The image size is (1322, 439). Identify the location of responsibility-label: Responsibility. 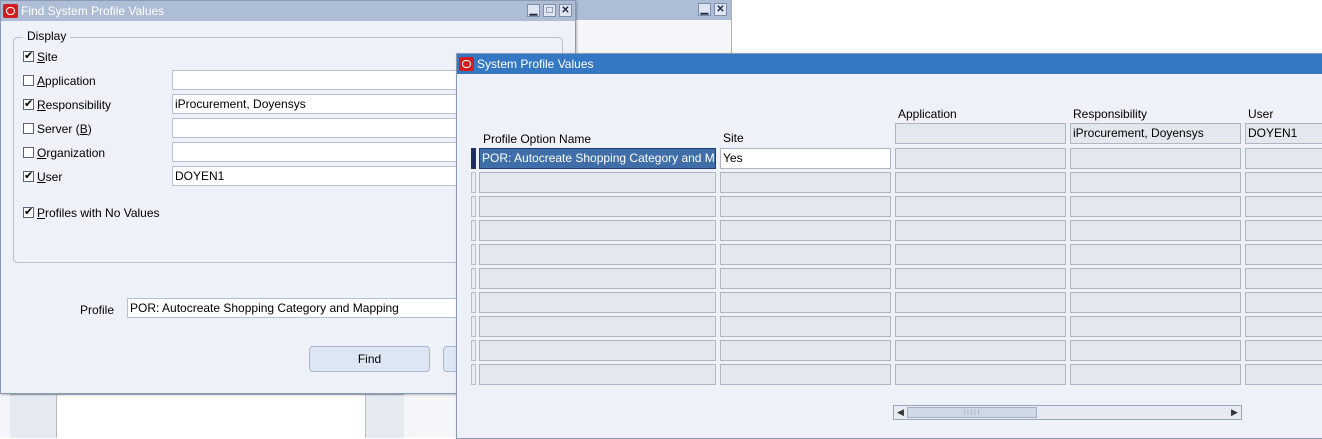
(74, 105).